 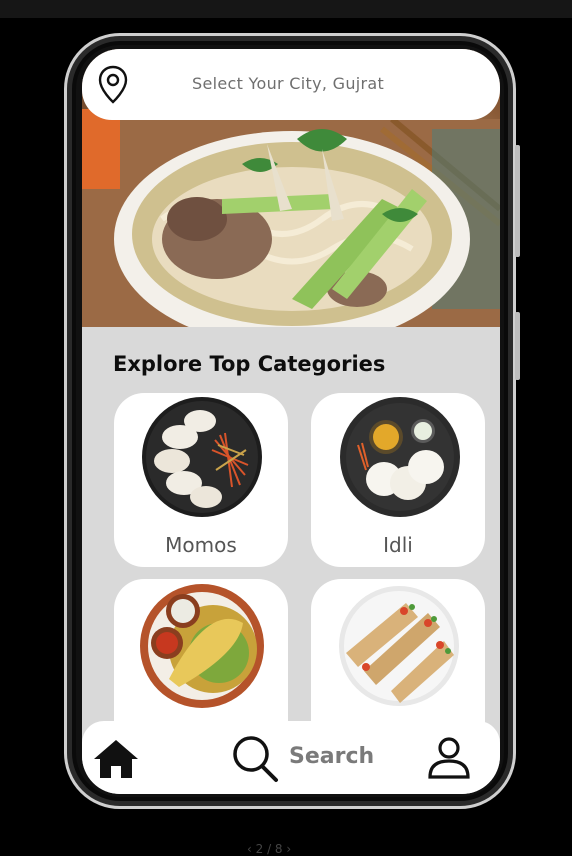 What do you see at coordinates (113, 85) in the screenshot?
I see `location-pin-icon` at bounding box center [113, 85].